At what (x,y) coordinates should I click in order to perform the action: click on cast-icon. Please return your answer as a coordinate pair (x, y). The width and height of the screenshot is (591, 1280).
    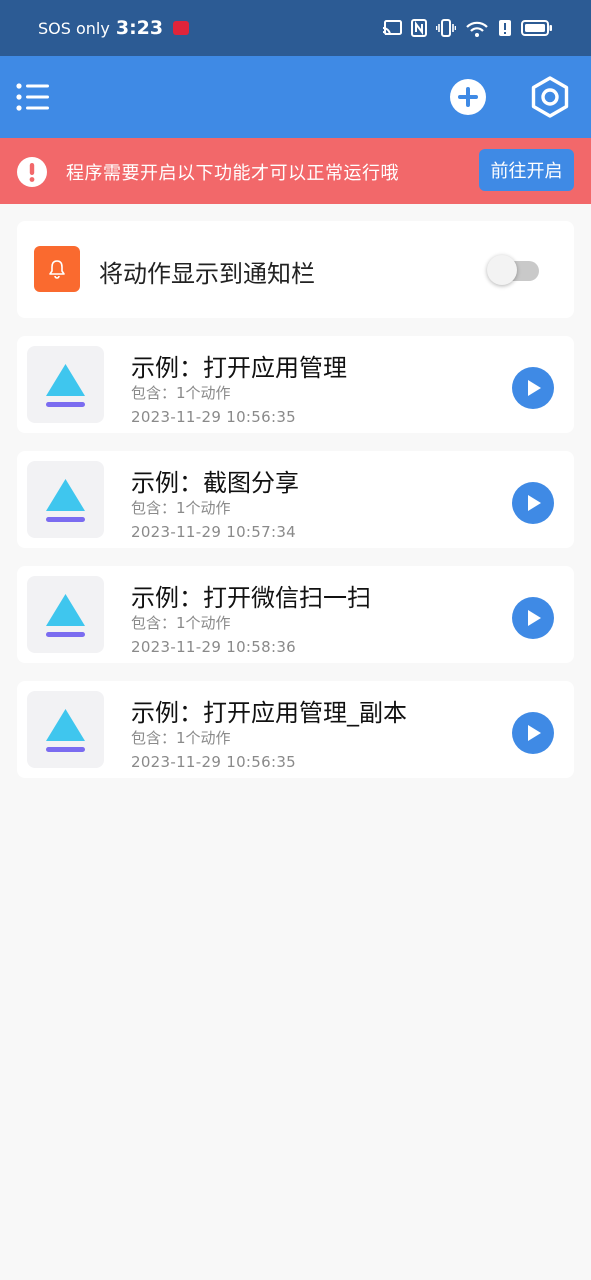
    Looking at the image, I should click on (392, 28).